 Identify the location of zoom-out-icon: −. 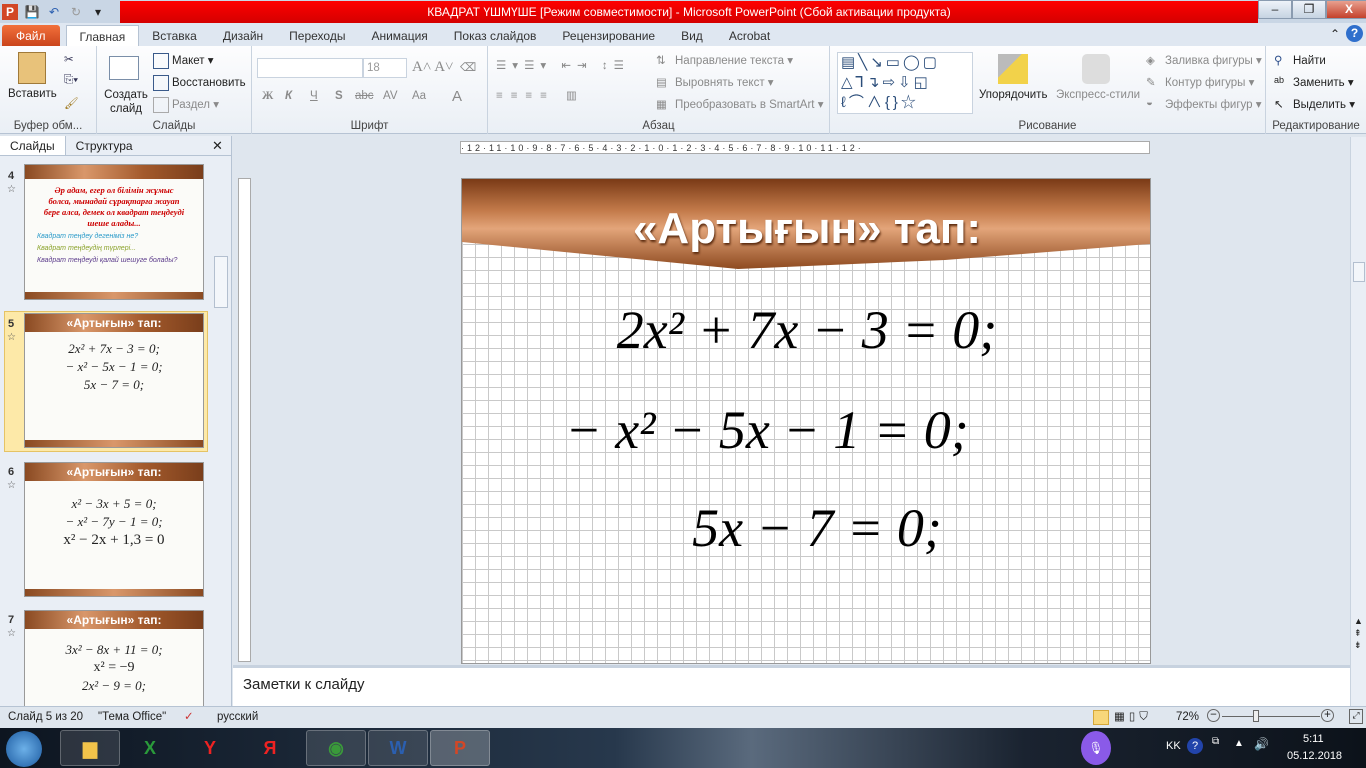
(1213, 715).